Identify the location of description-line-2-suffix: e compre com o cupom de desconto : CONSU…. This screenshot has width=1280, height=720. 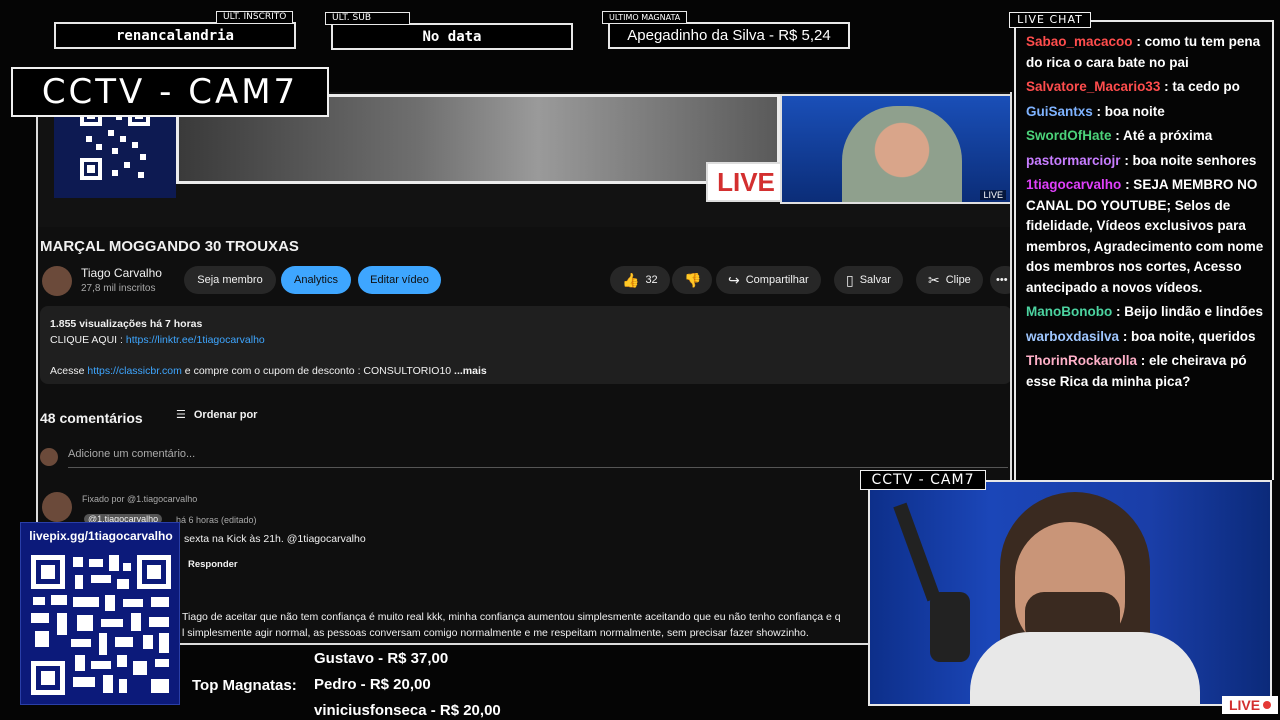
(316, 371).